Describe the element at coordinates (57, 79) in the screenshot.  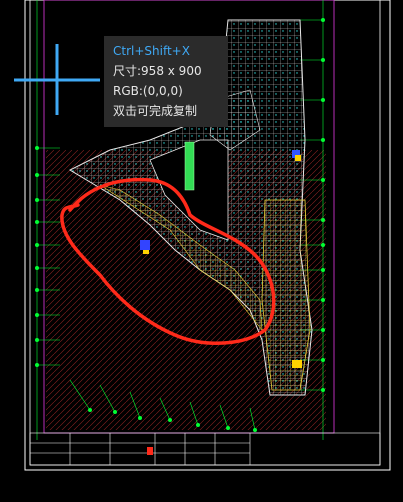
I see `crosshair-cursor-icon` at that location.